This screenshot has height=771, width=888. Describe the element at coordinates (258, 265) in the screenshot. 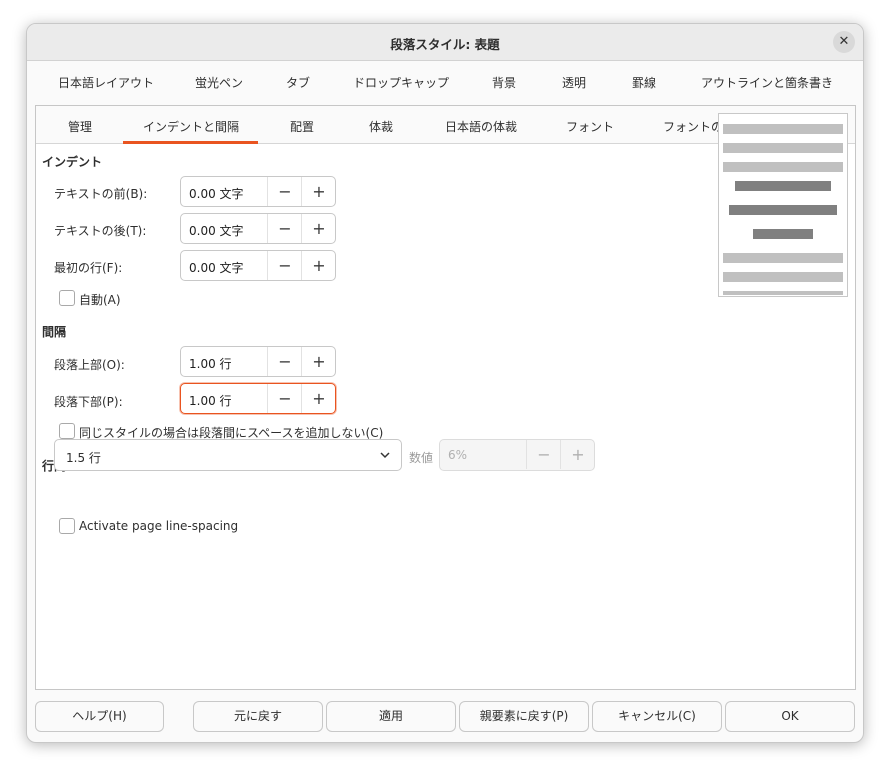

I see `first-line-spin: 0.00 文字 − +` at that location.